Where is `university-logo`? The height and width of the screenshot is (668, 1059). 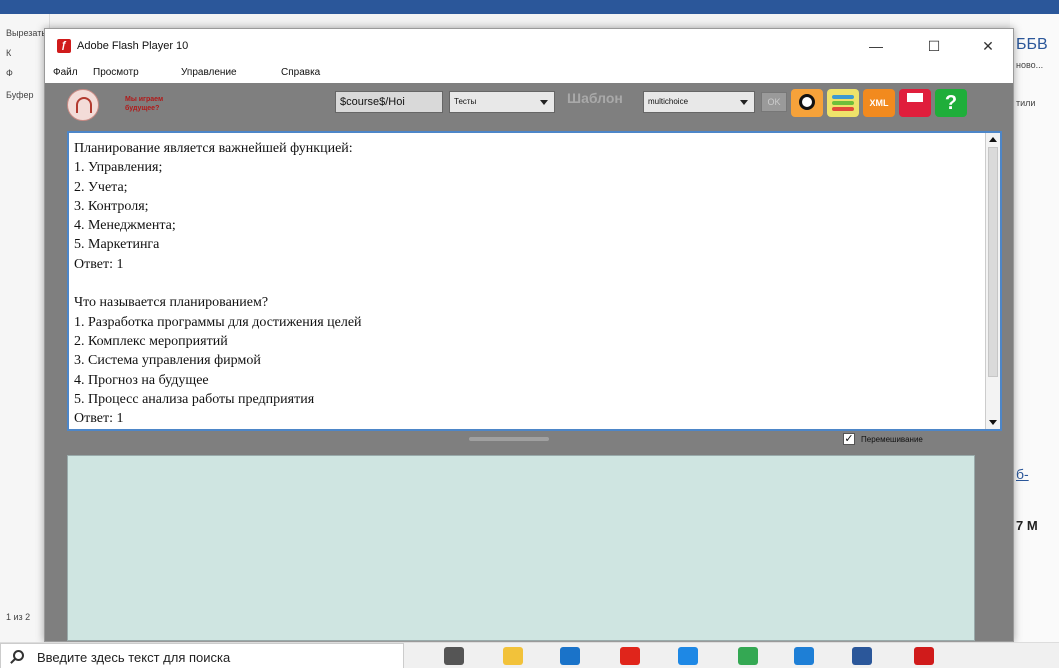 university-logo is located at coordinates (83, 105).